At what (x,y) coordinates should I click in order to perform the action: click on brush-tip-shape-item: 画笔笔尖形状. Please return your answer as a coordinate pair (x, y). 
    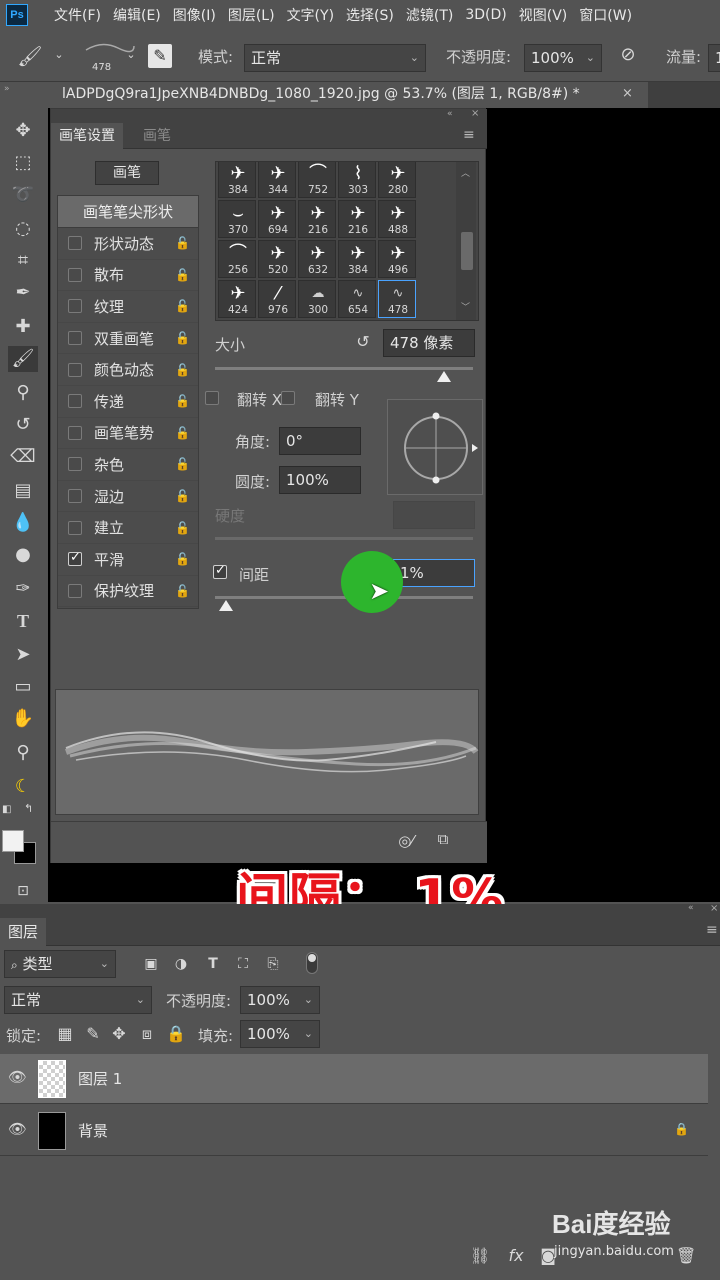
    Looking at the image, I should click on (128, 212).